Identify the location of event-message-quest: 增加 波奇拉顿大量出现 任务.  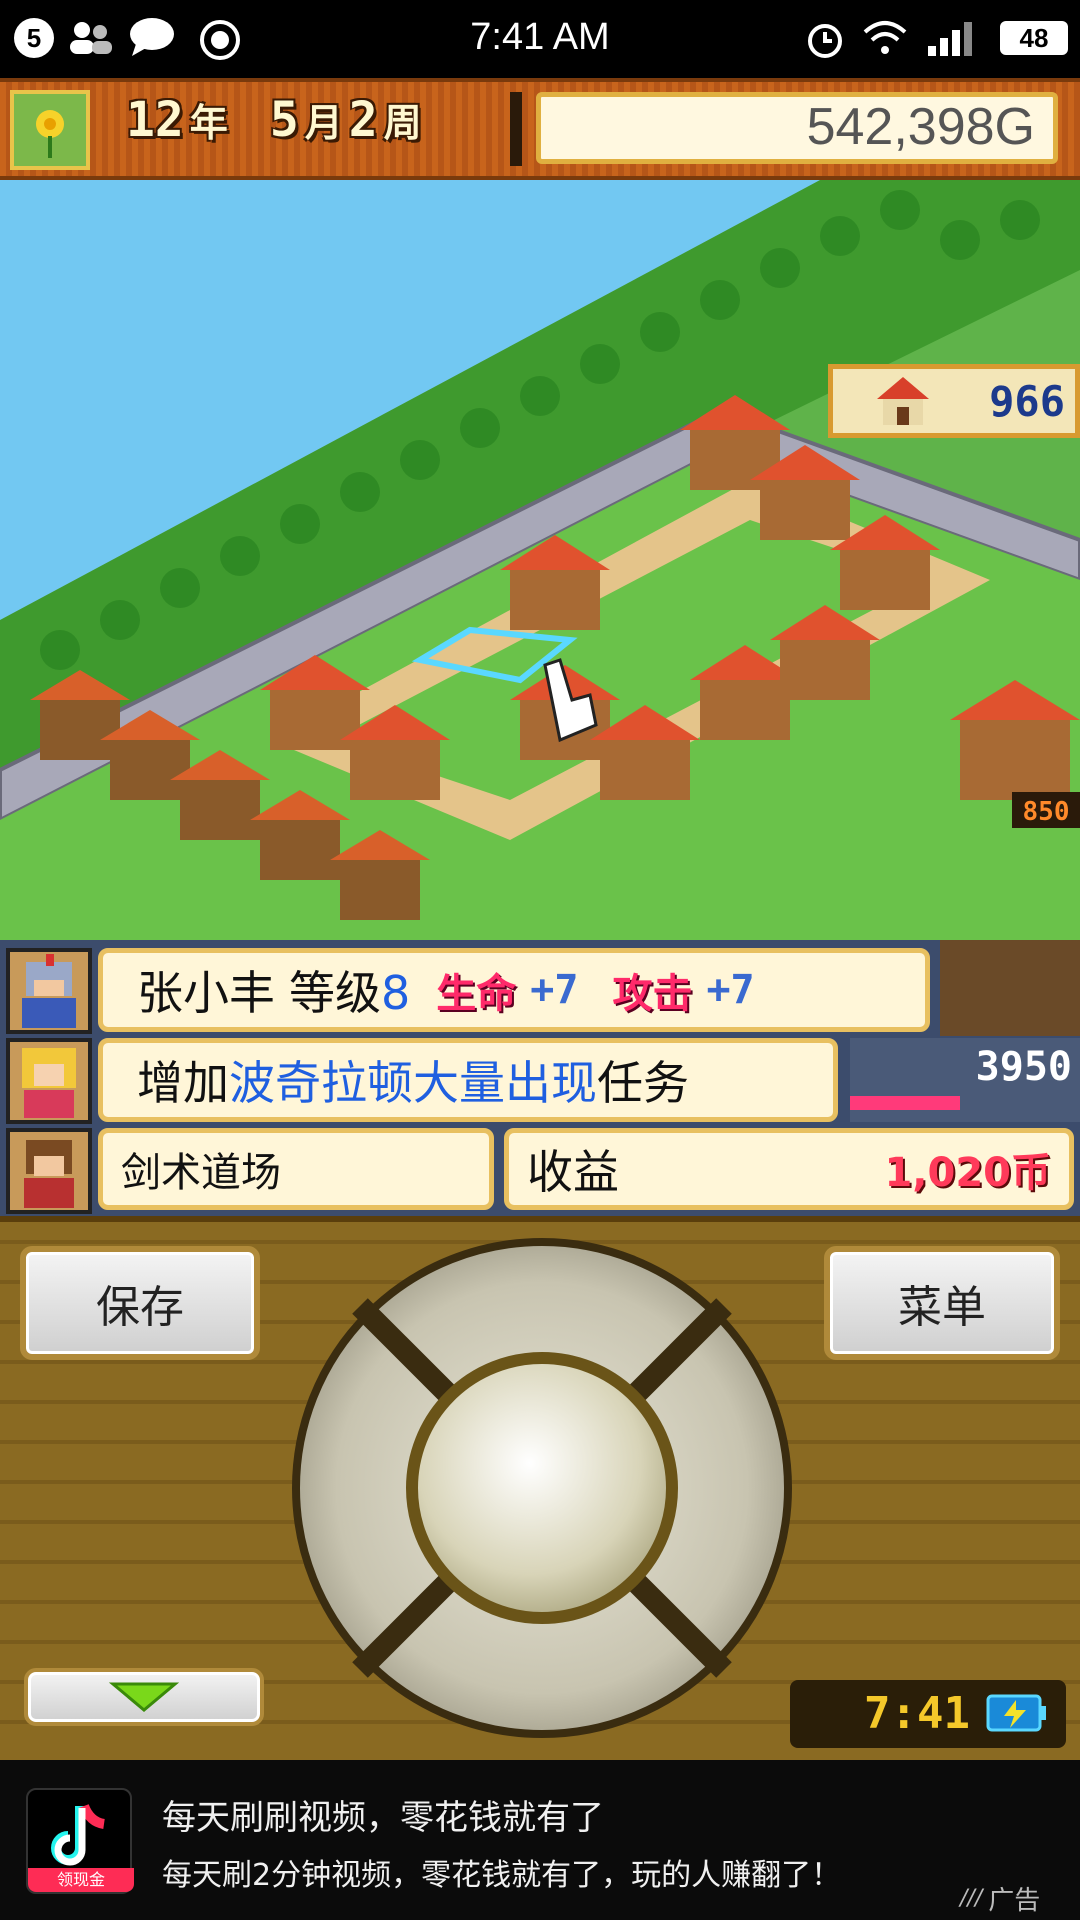
(468, 1080).